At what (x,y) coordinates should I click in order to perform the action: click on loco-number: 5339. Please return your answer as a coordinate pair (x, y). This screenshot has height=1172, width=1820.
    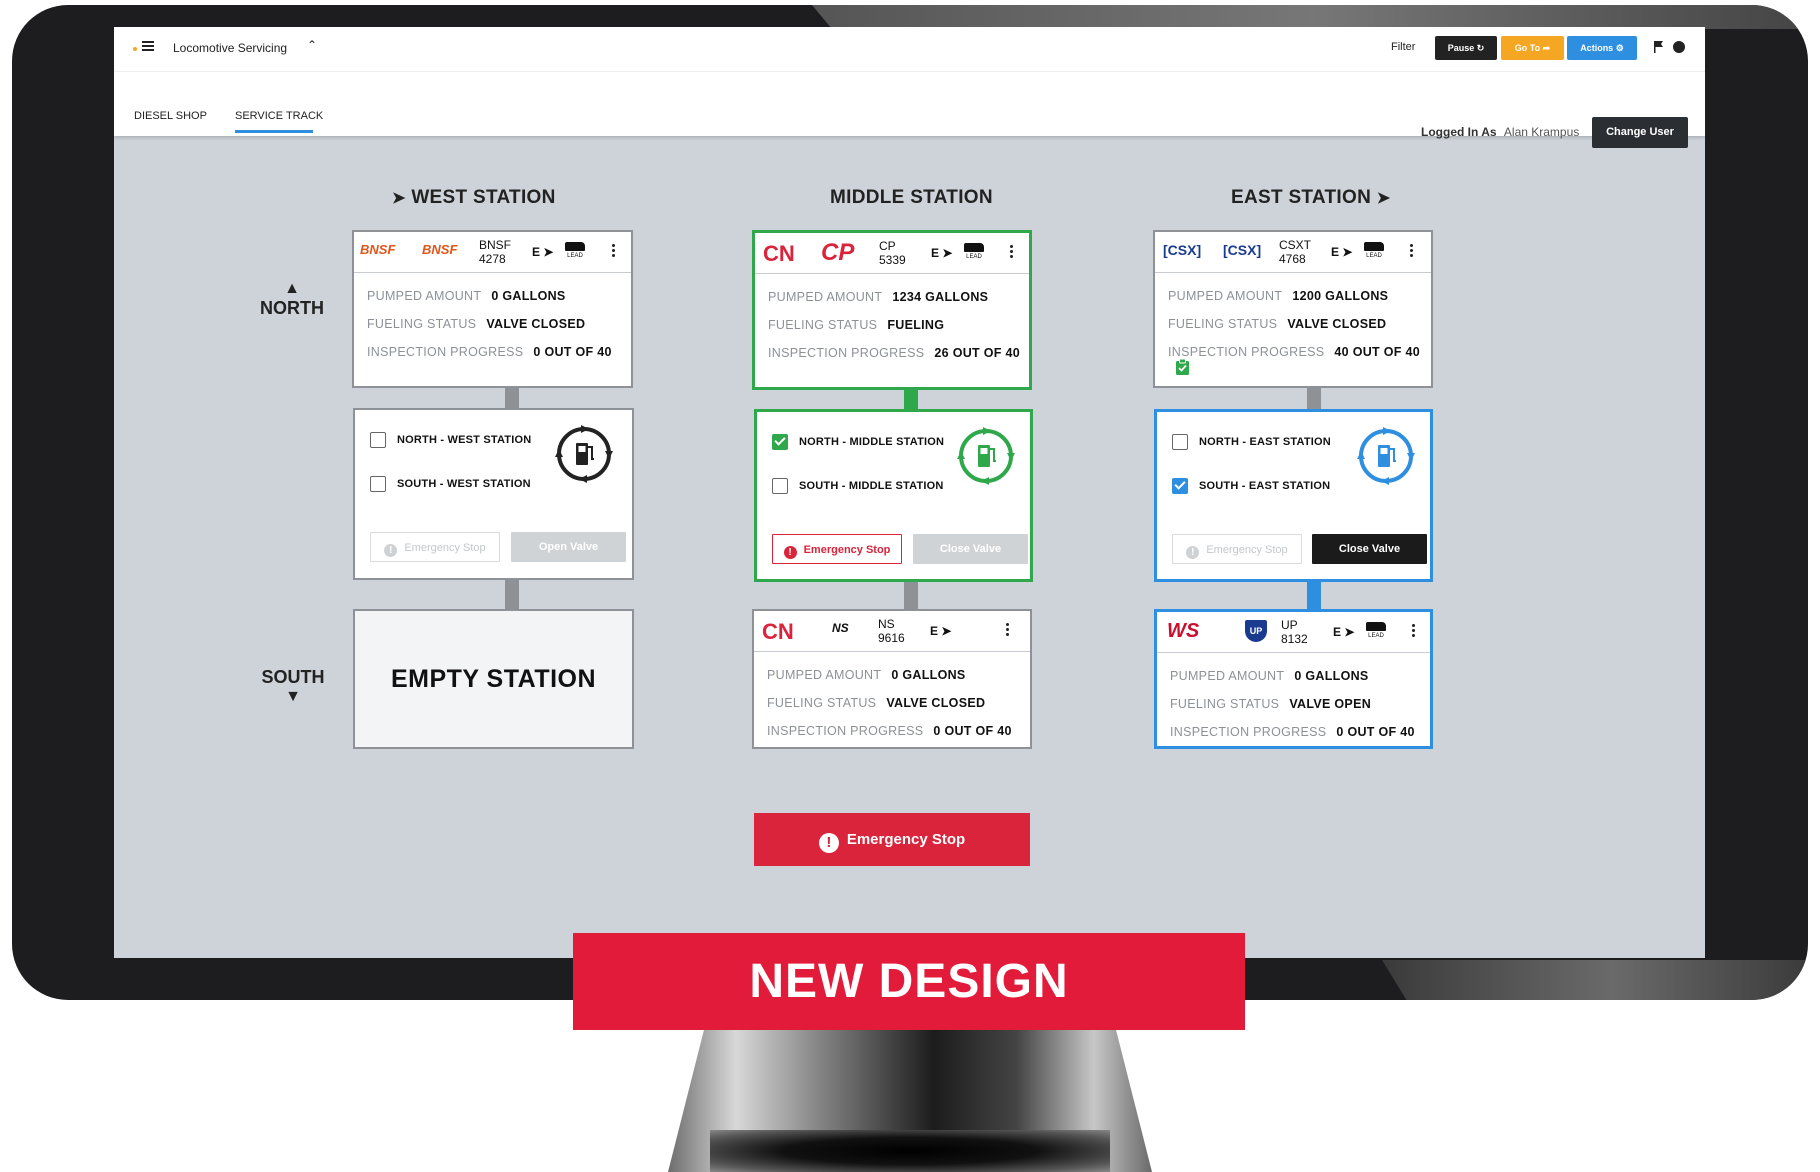
    Looking at the image, I should click on (892, 260).